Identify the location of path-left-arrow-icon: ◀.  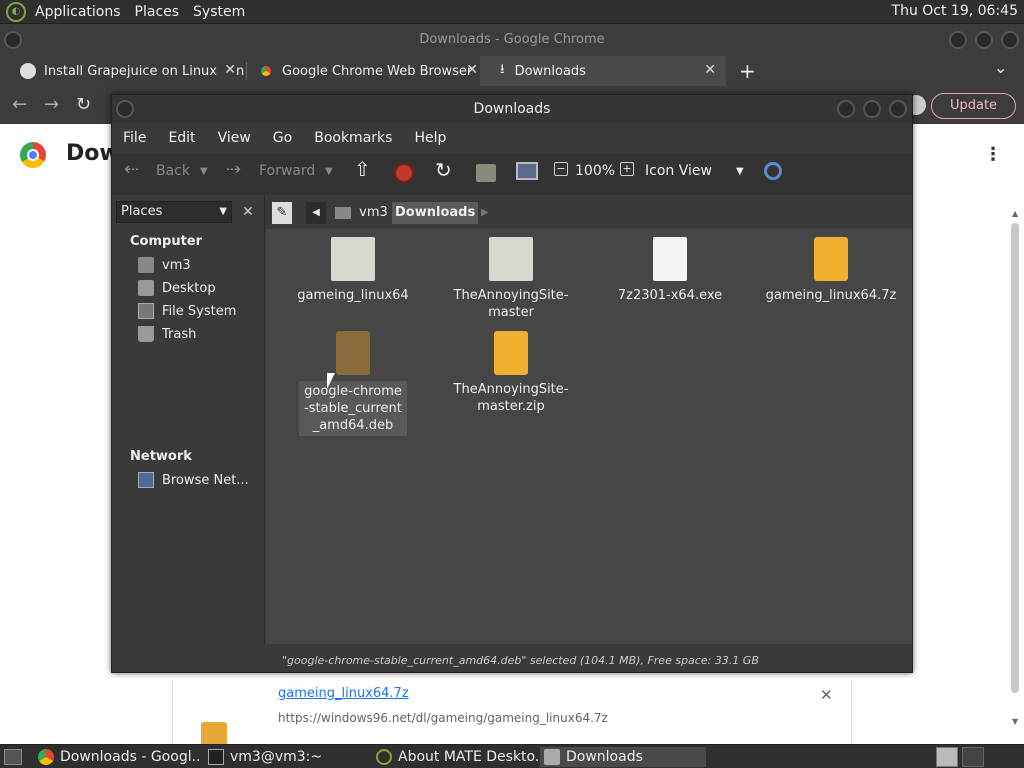
(316, 213).